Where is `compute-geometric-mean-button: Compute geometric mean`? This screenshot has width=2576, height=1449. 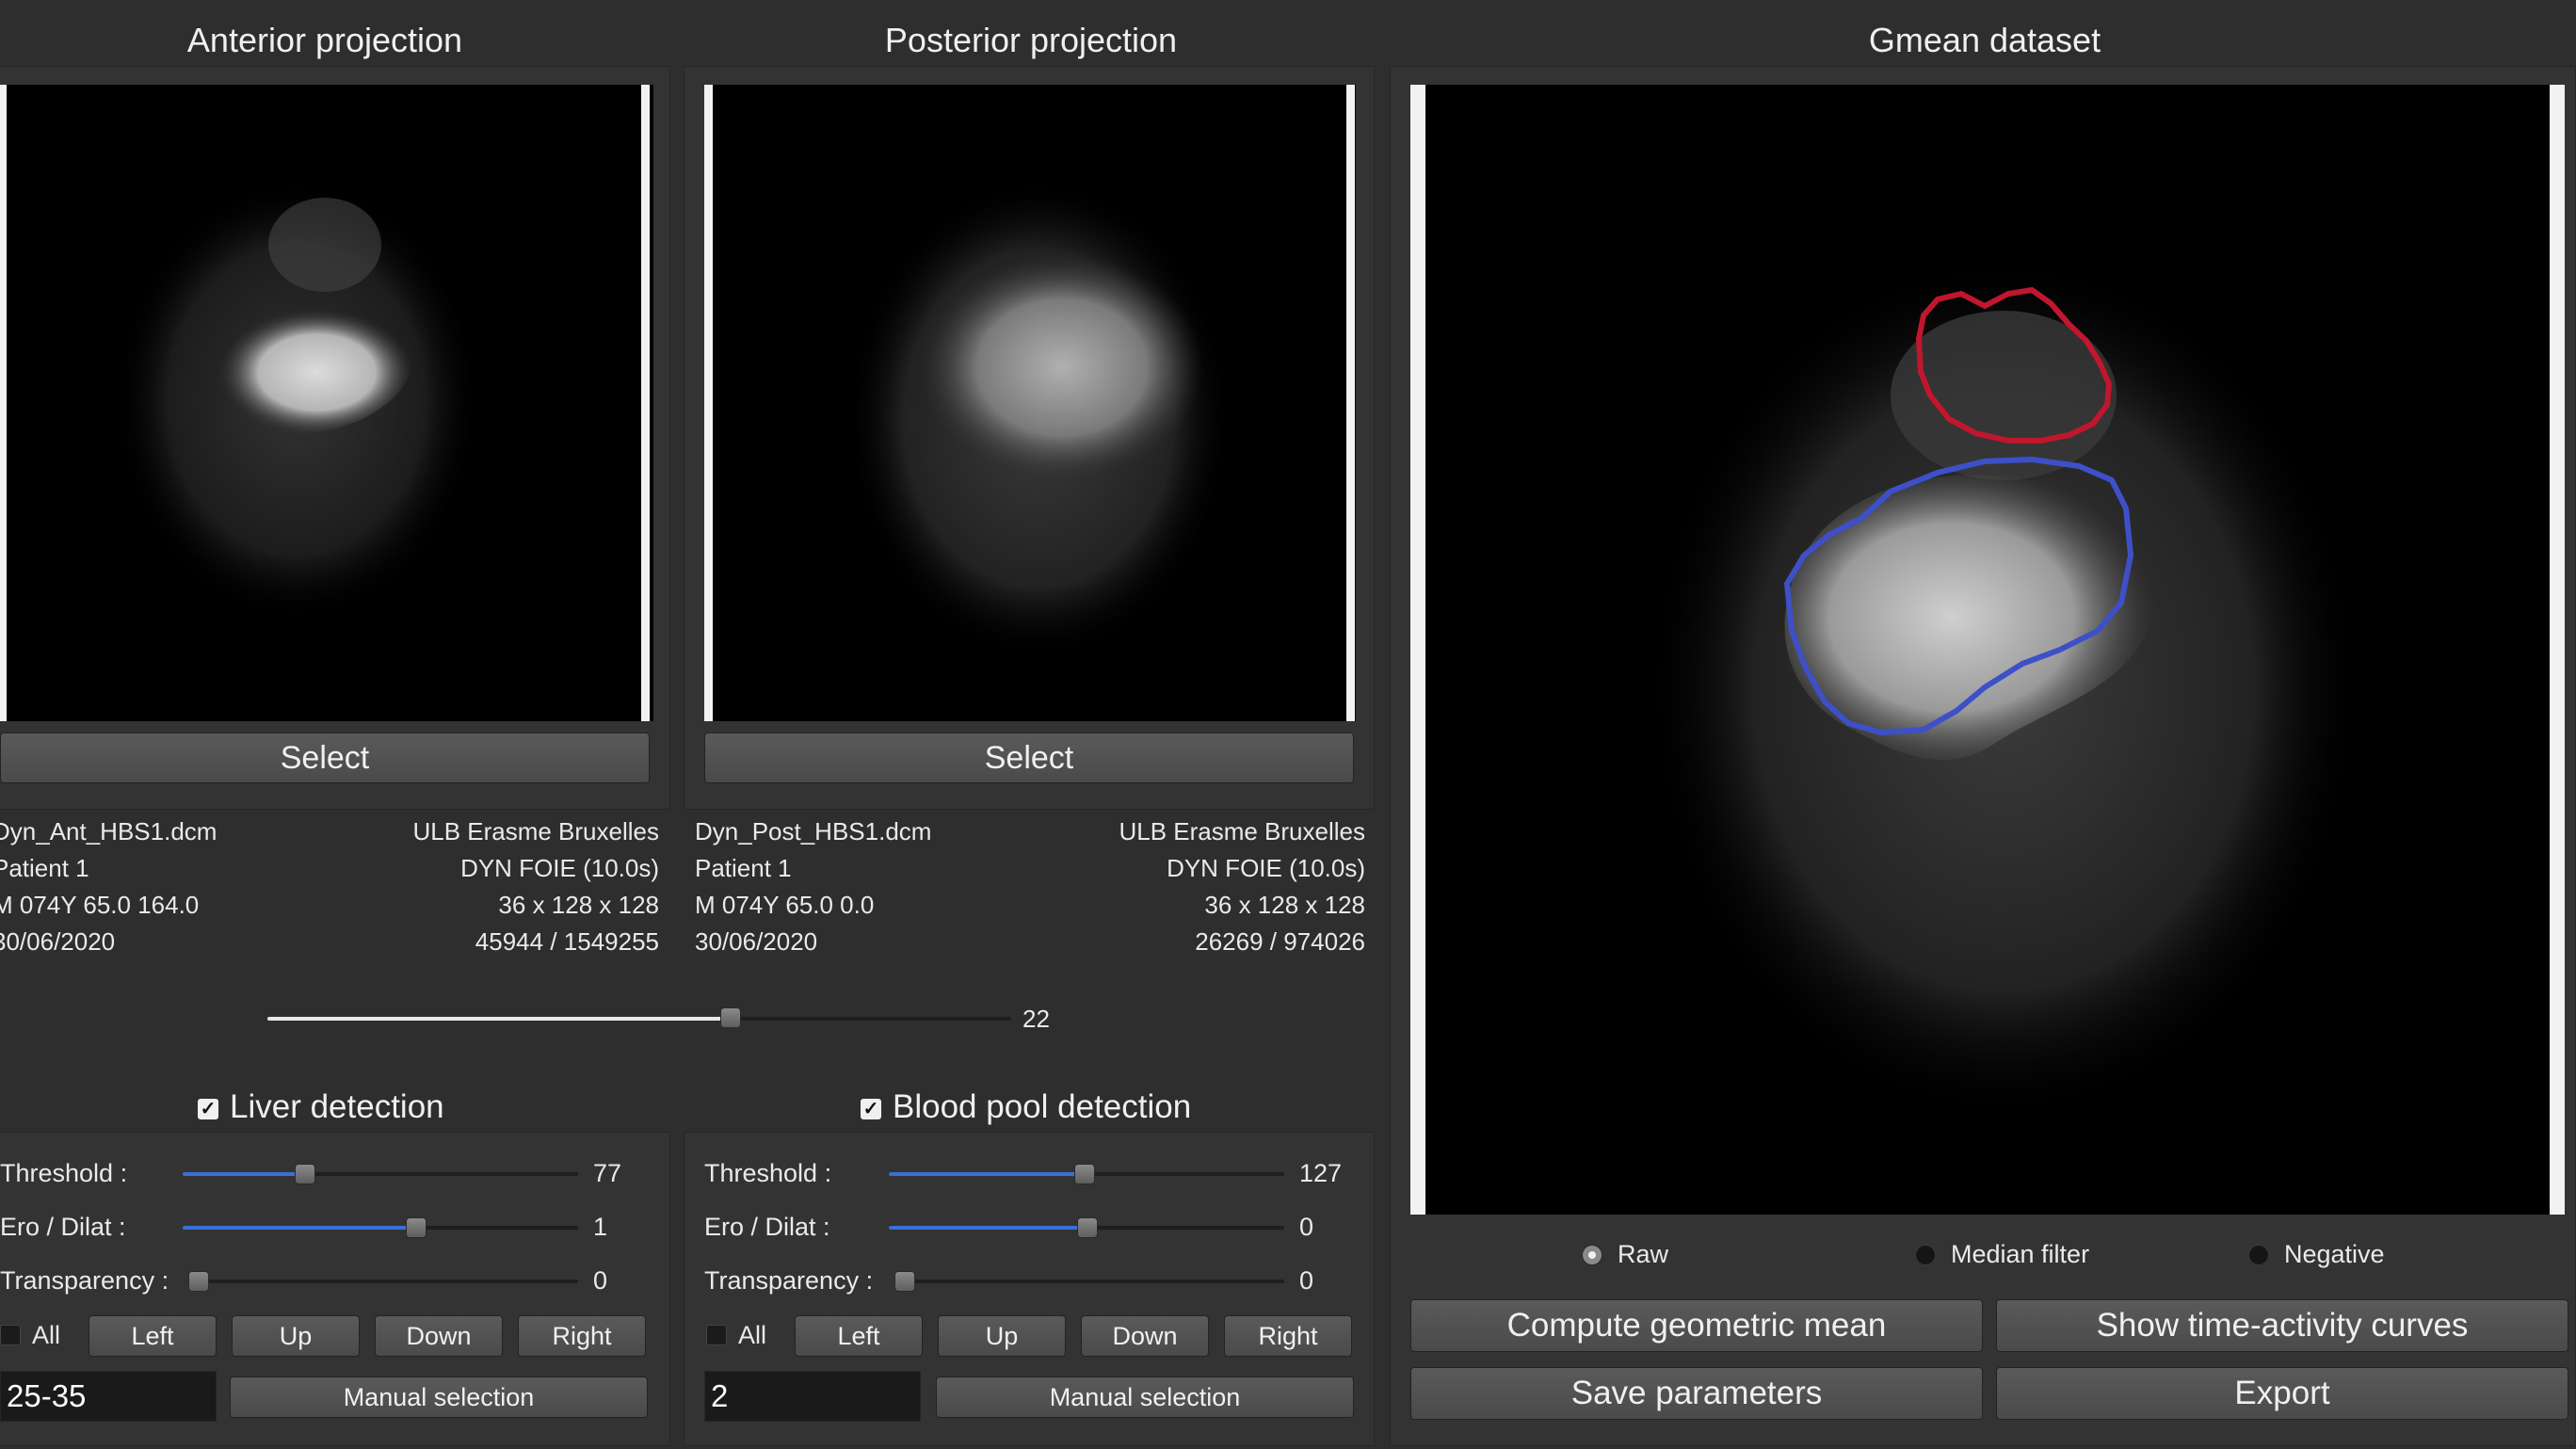 compute-geometric-mean-button: Compute geometric mean is located at coordinates (1696, 1325).